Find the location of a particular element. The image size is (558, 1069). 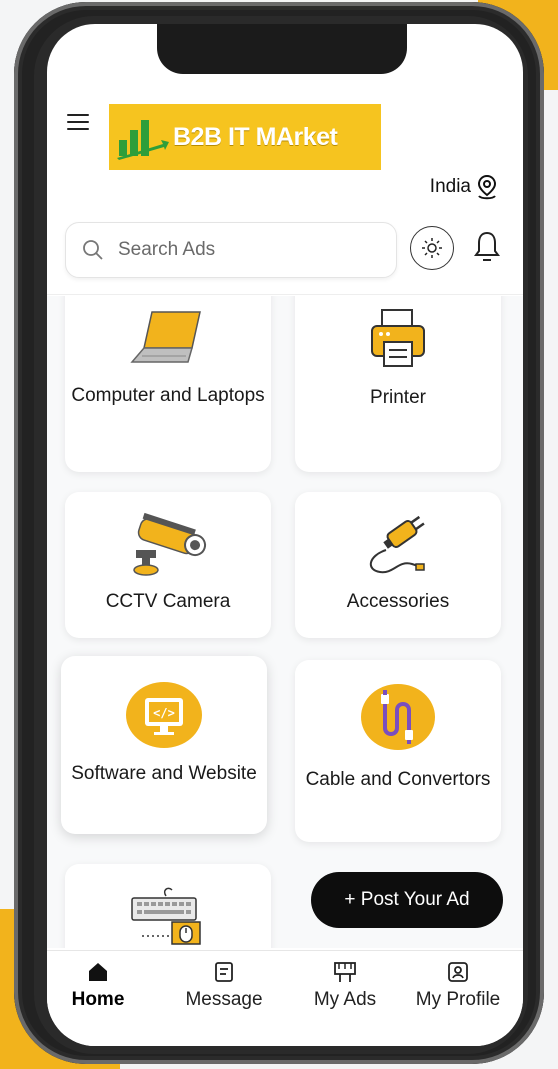

top-bar: B2B IT MArket is located at coordinates (285, 127).